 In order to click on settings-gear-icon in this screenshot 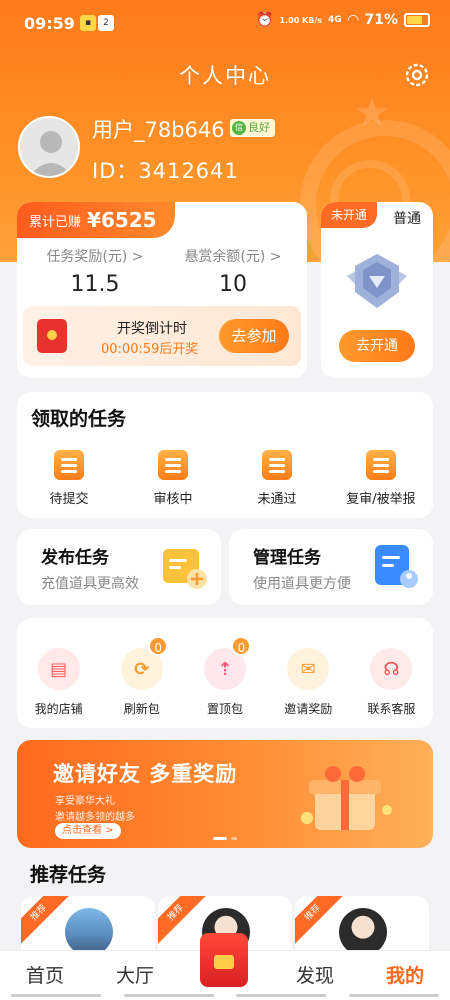, I will do `click(417, 75)`.